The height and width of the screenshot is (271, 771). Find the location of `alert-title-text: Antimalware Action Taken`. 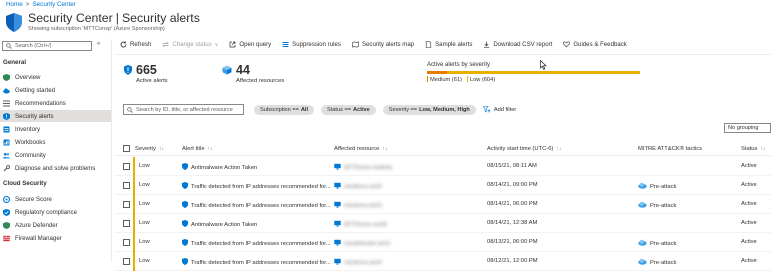

alert-title-text: Antimalware Action Taken is located at coordinates (224, 224).